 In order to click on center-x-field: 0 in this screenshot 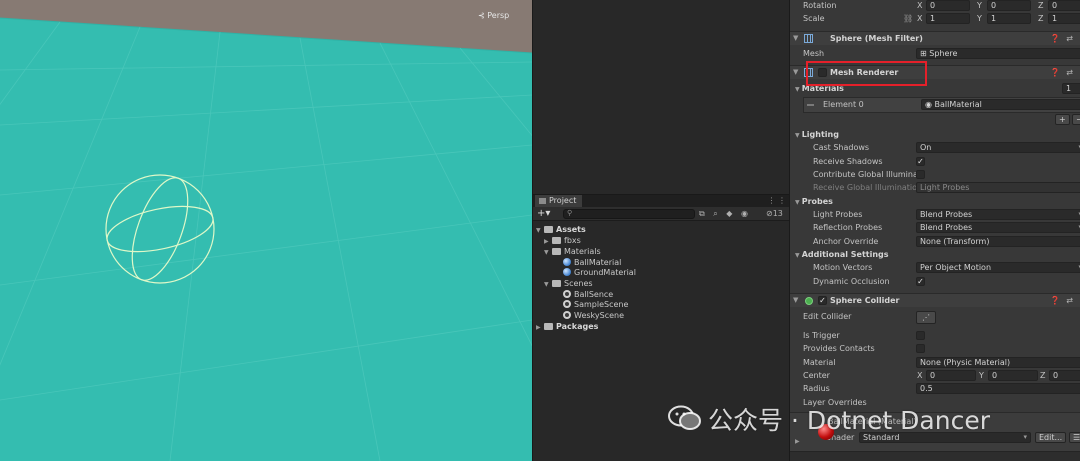, I will do `click(951, 375)`.